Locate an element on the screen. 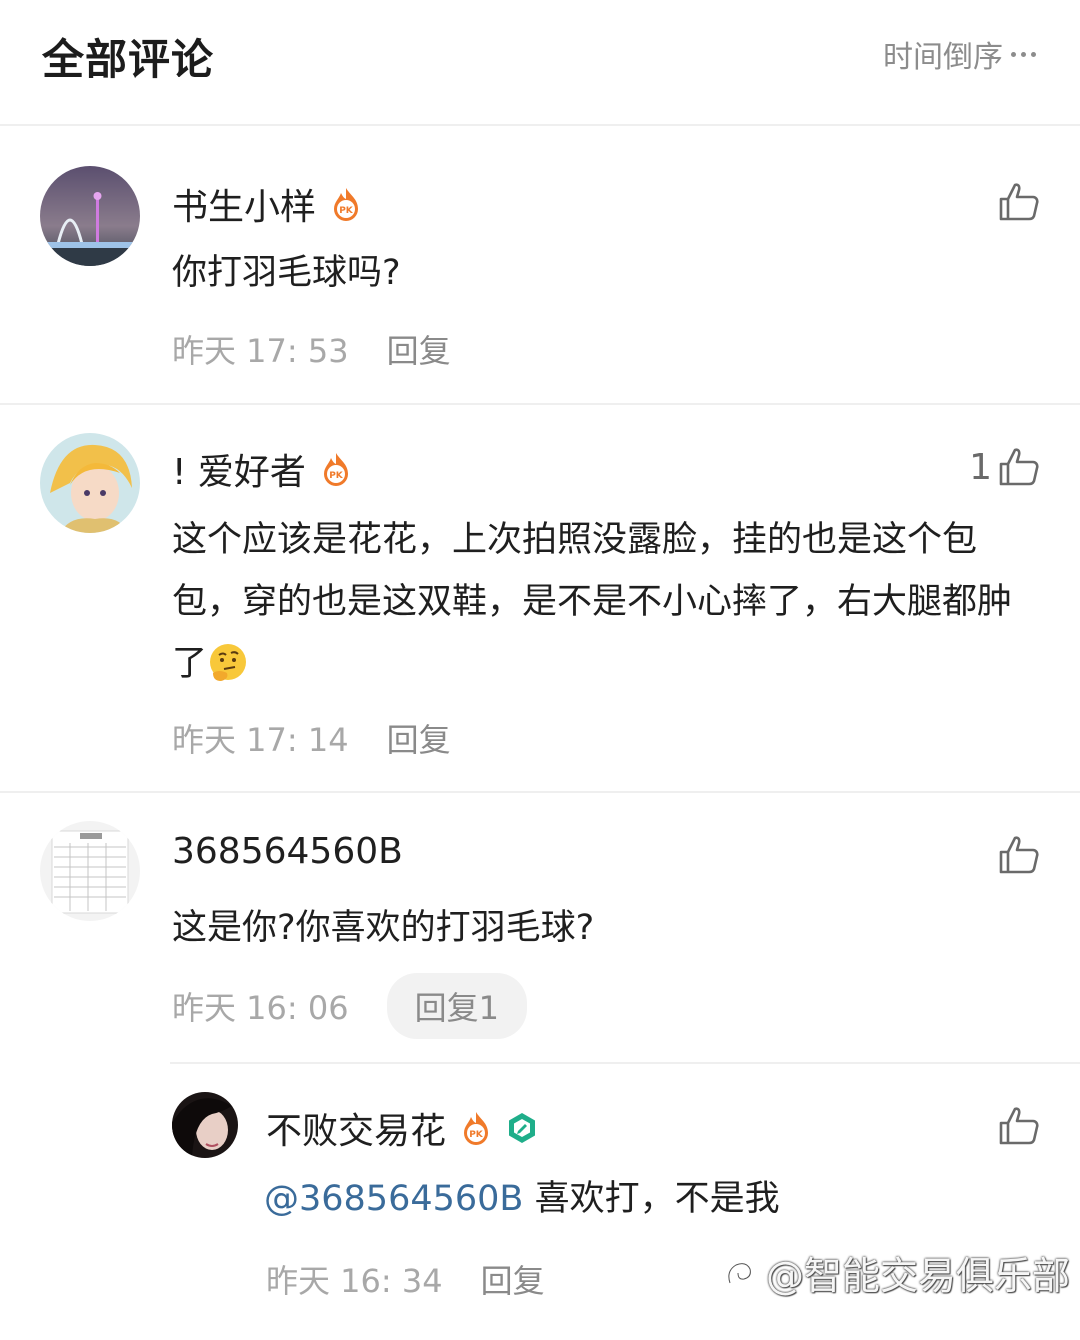 This screenshot has height=1340, width=1080. comment-text: 你打羽毛球吗? is located at coordinates (286, 273).